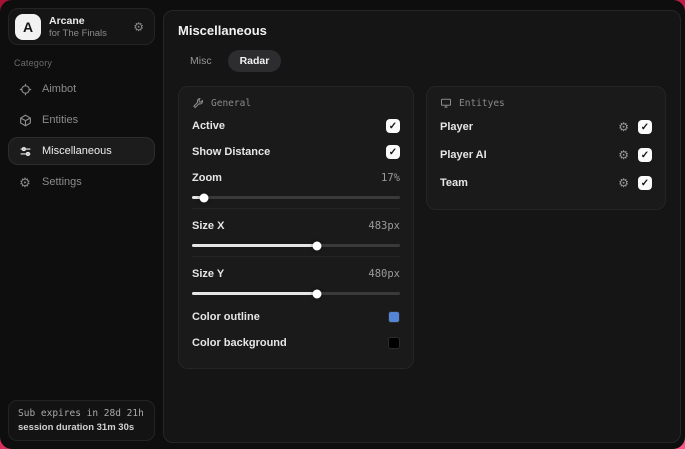 Image resolution: width=685 pixels, height=449 pixels. What do you see at coordinates (62, 182) in the screenshot?
I see `sidebar-item-label: Settings` at bounding box center [62, 182].